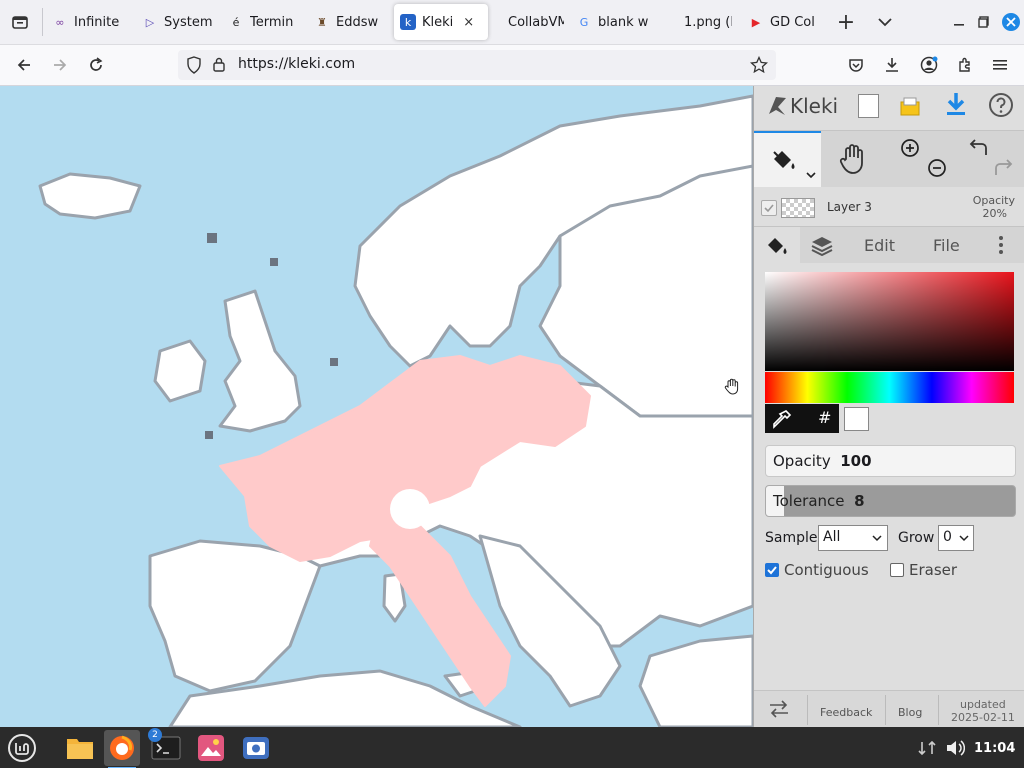 The width and height of the screenshot is (1024, 768). I want to click on bookmark-star-icon, so click(759, 66).